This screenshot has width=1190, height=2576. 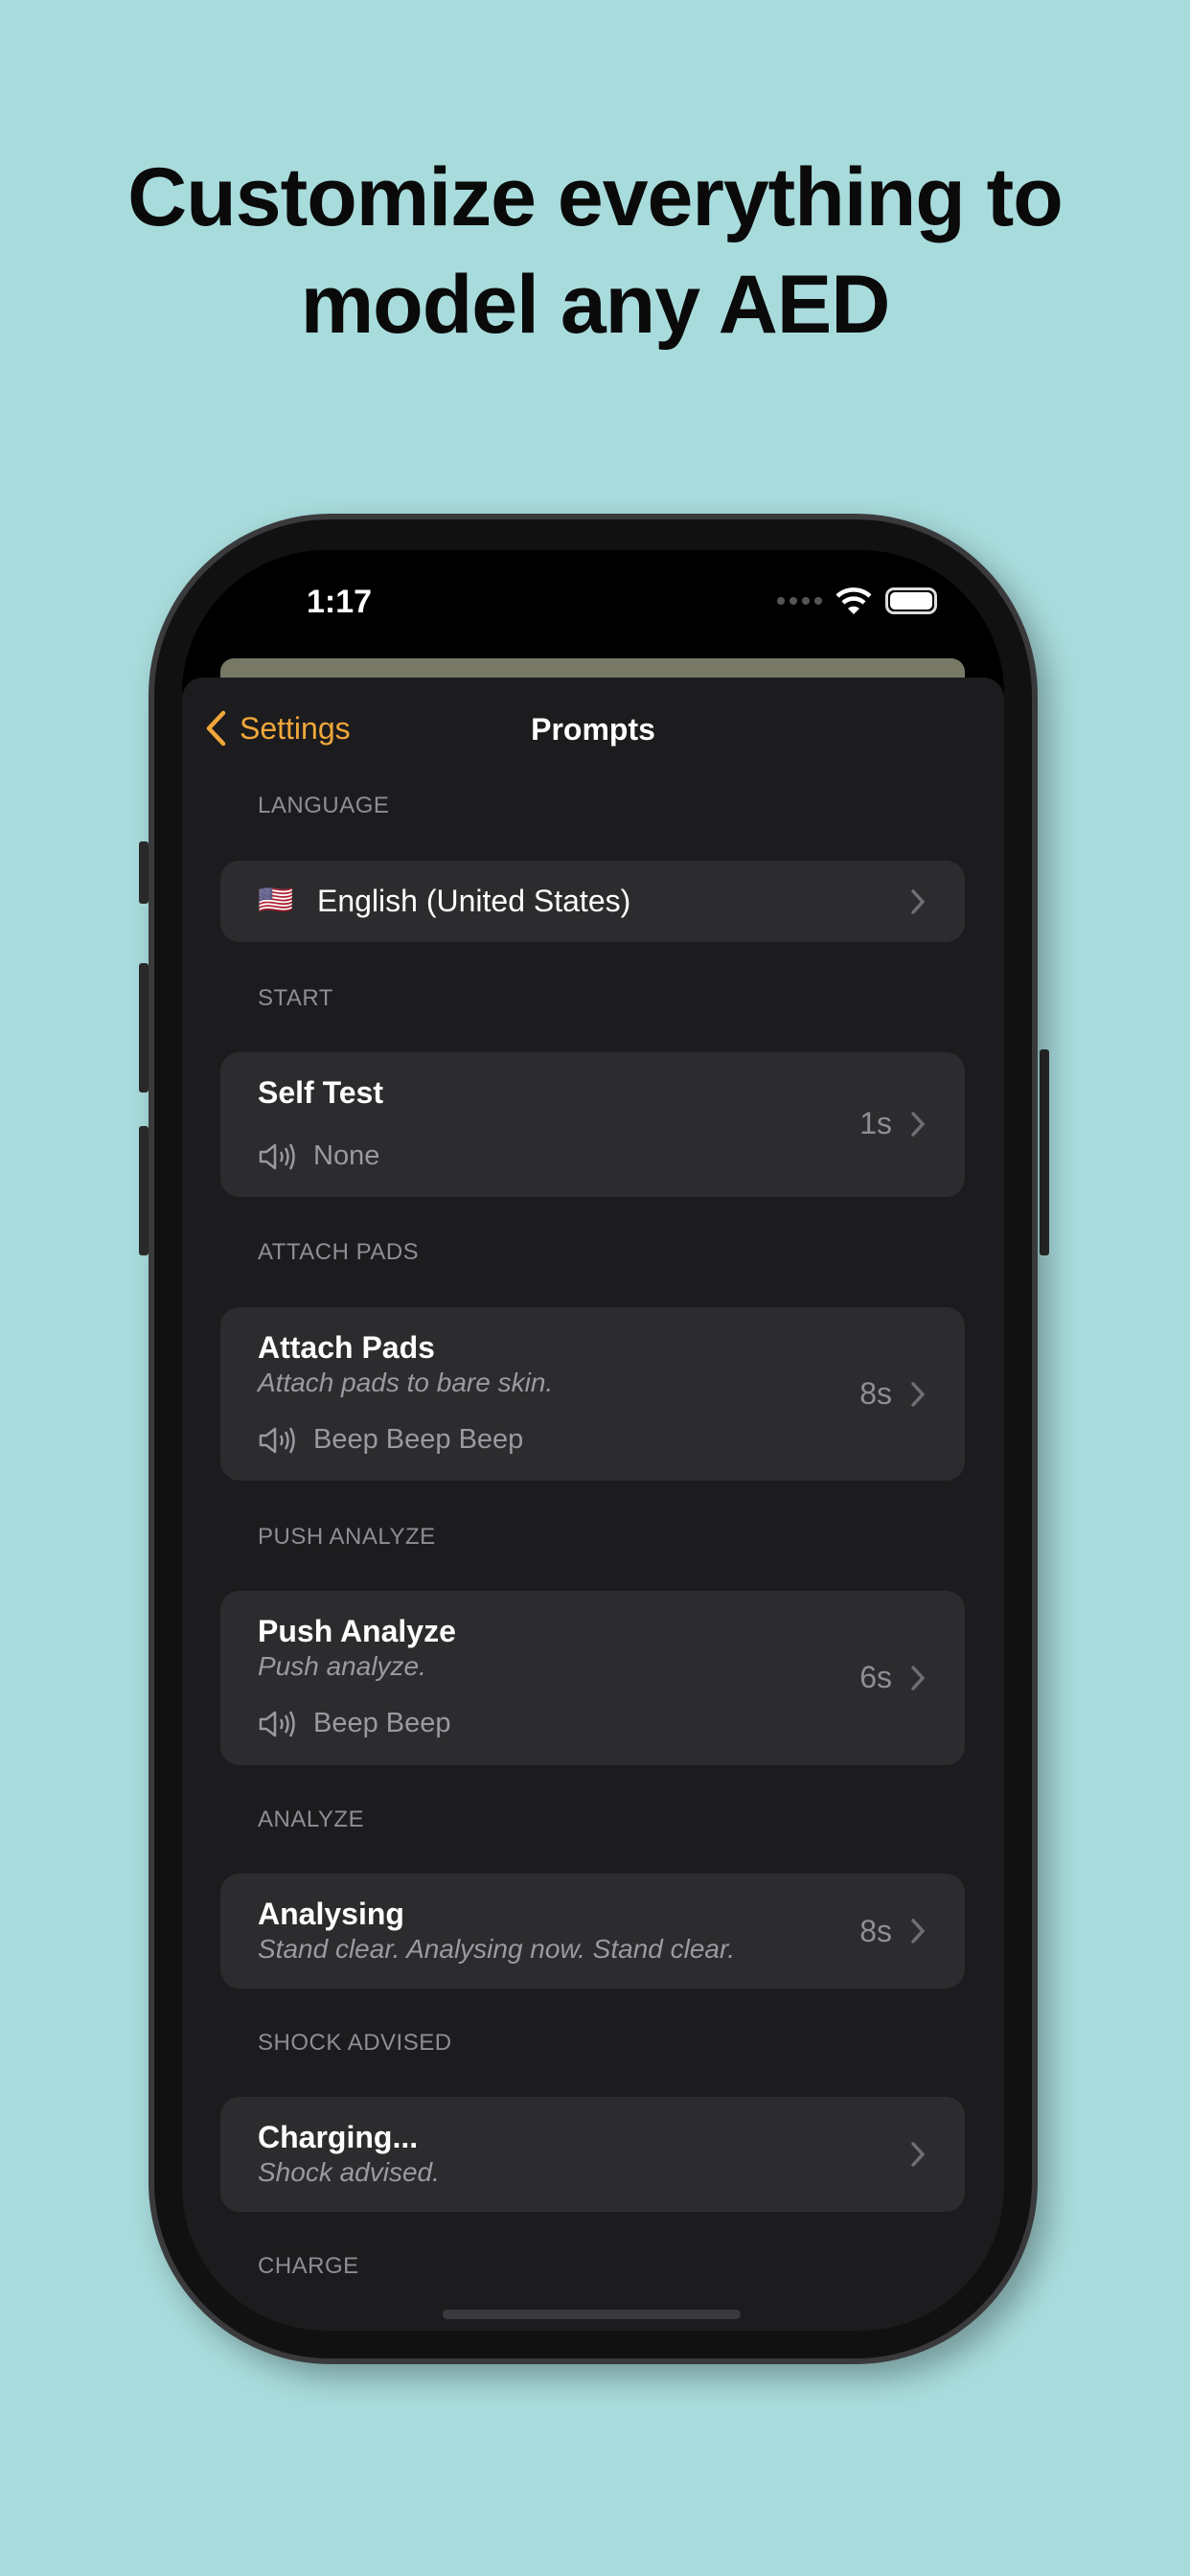 What do you see at coordinates (497, 1949) in the screenshot?
I see `prompt-subtitle: Stand clear. Analysing now. Stand clear.` at bounding box center [497, 1949].